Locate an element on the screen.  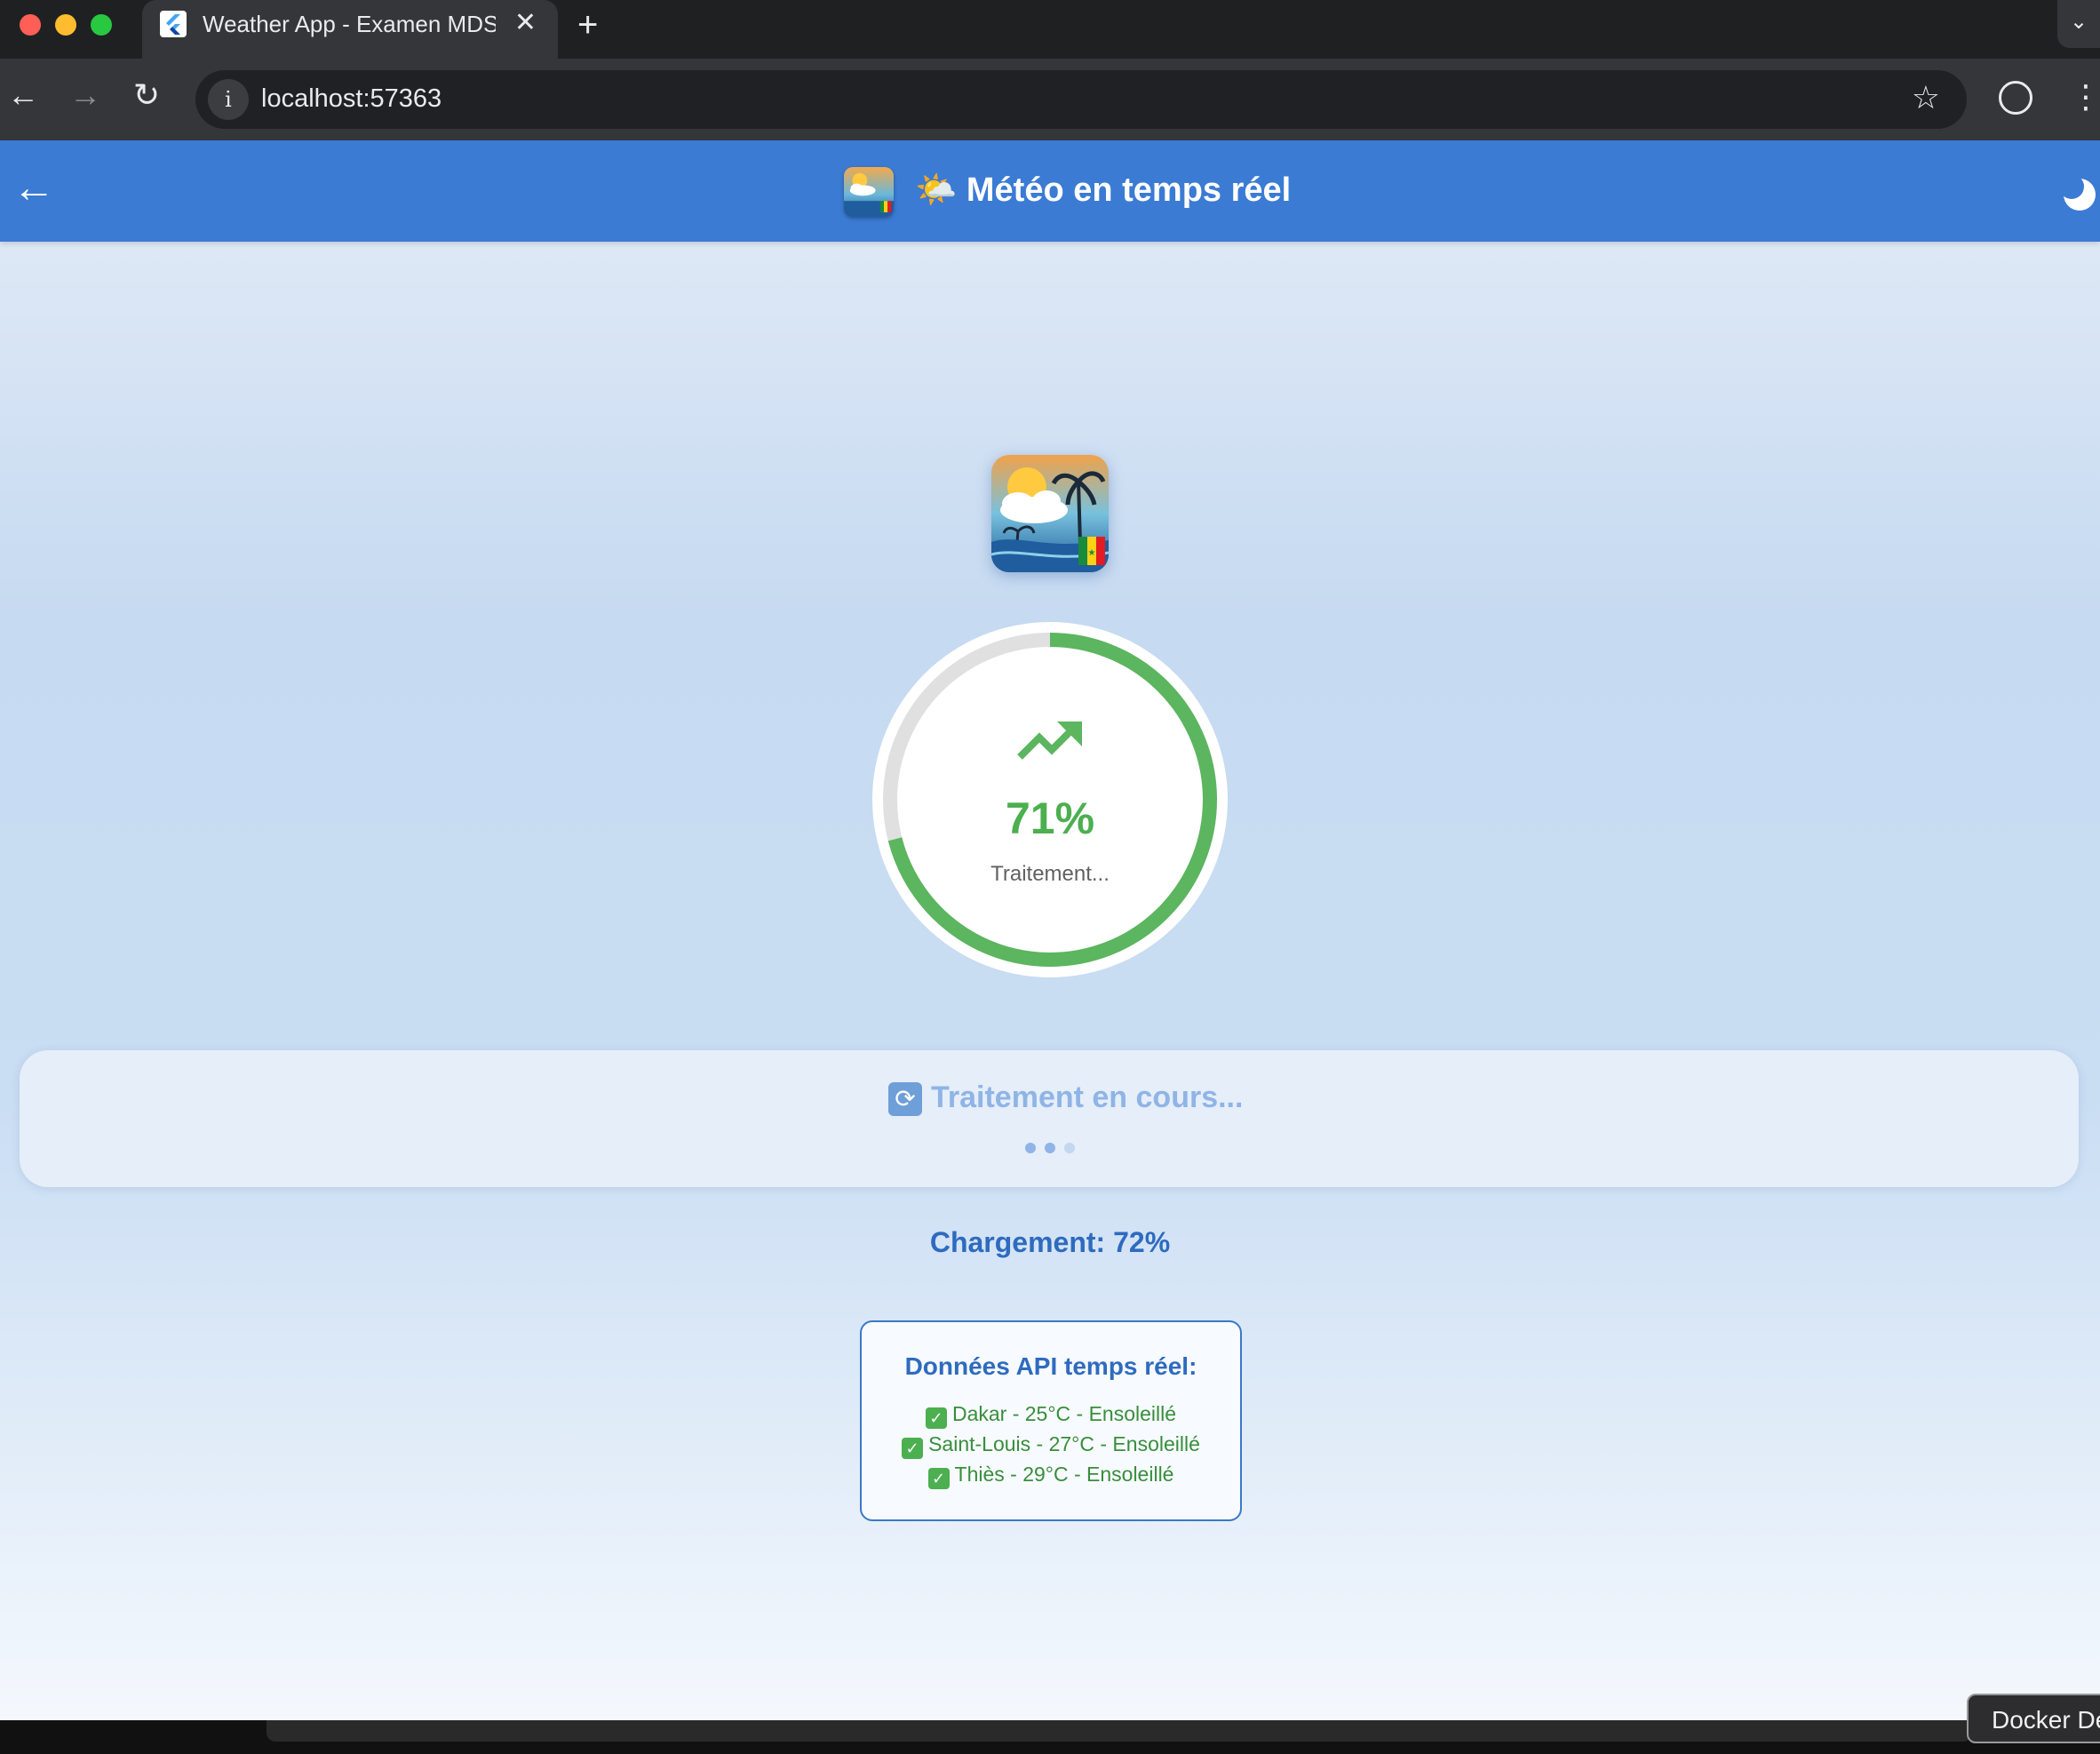
app-back-icon: ← is located at coordinates (33, 187).